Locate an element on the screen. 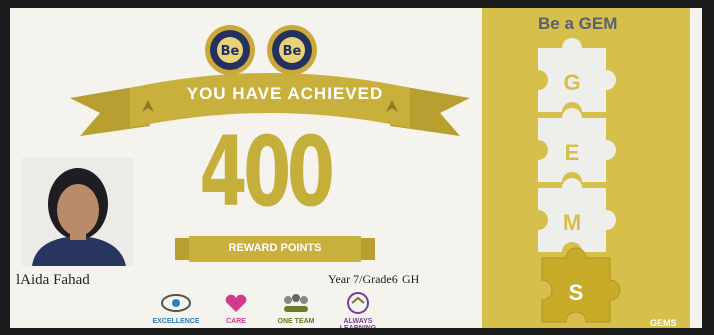  value-label: CARE is located at coordinates (236, 321).